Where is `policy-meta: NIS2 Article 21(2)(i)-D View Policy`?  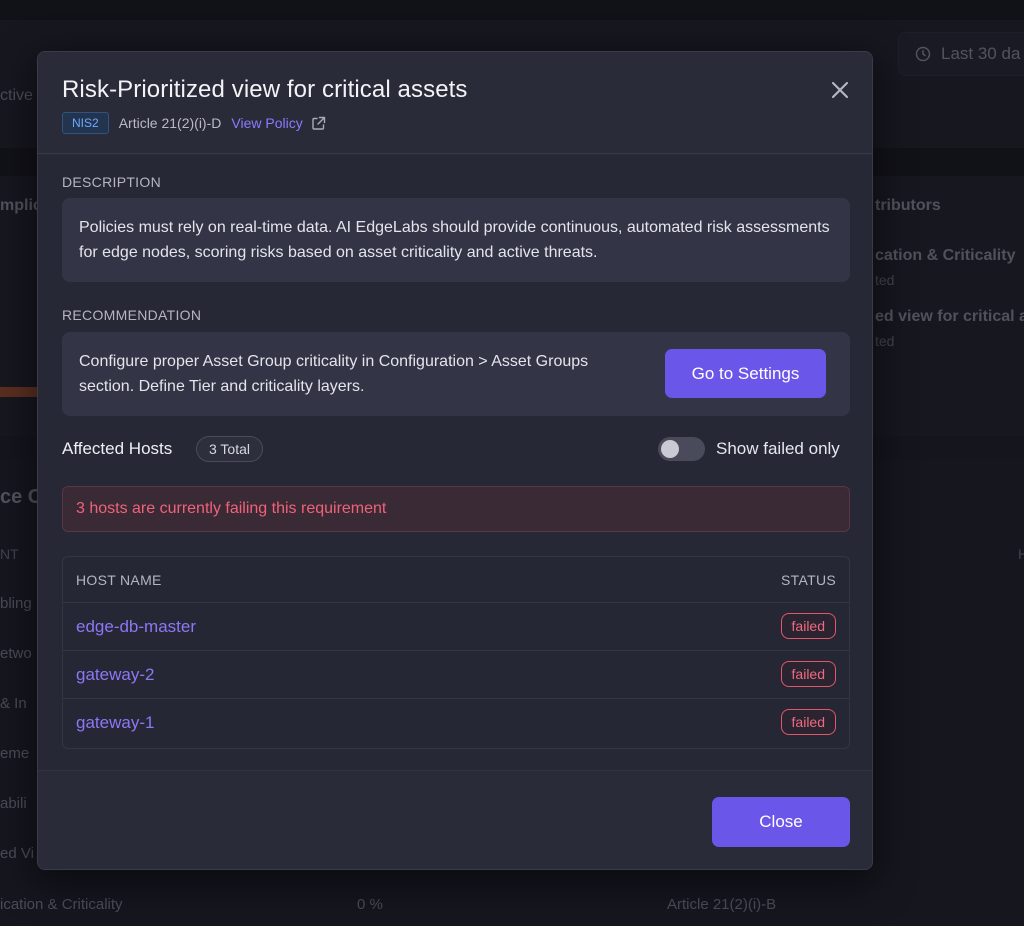 policy-meta: NIS2 Article 21(2)(i)-D View Policy is located at coordinates (194, 123).